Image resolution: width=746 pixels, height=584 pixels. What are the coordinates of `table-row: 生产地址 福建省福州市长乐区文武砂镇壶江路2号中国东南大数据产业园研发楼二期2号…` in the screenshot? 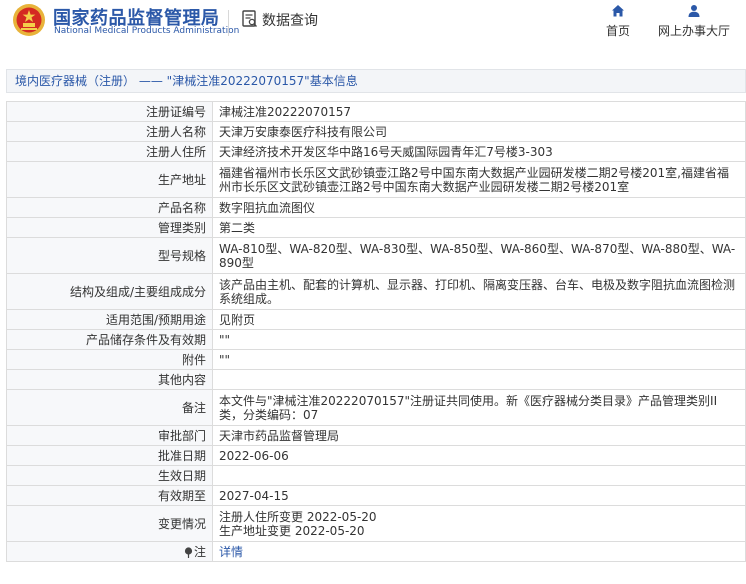 It's located at (376, 179).